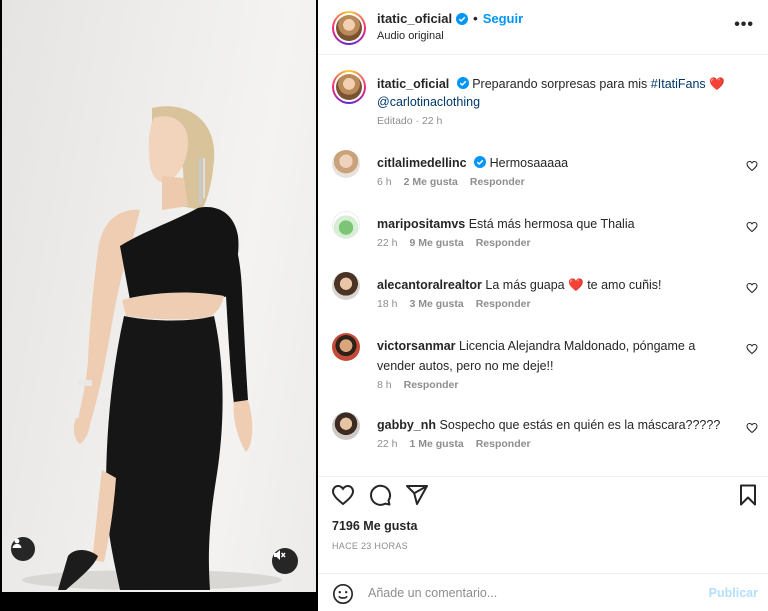 The height and width of the screenshot is (611, 768). What do you see at coordinates (422, 163) in the screenshot?
I see `comment-username: citlalimedellinc` at bounding box center [422, 163].